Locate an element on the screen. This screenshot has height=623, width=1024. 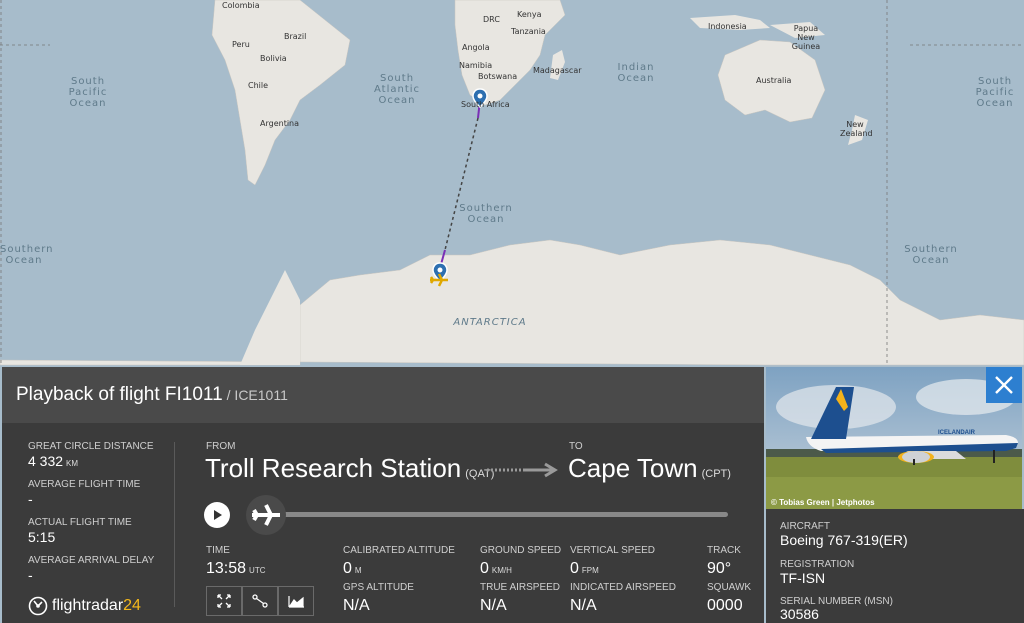
flight-title-text: Playback of flight FI1011 is located at coordinates (119, 394).